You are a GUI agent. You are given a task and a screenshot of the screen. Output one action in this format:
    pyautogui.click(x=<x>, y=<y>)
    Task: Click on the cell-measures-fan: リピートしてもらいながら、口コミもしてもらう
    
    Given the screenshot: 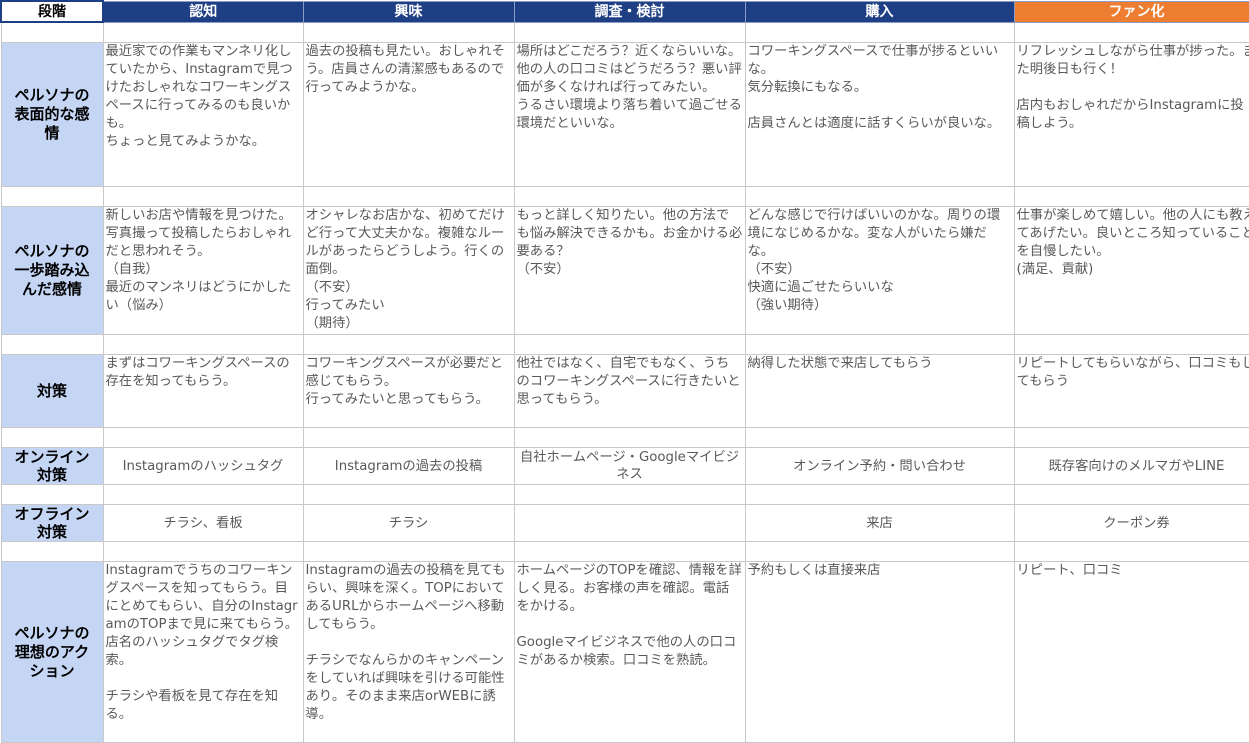 What is the action you would take?
    pyautogui.click(x=1131, y=391)
    